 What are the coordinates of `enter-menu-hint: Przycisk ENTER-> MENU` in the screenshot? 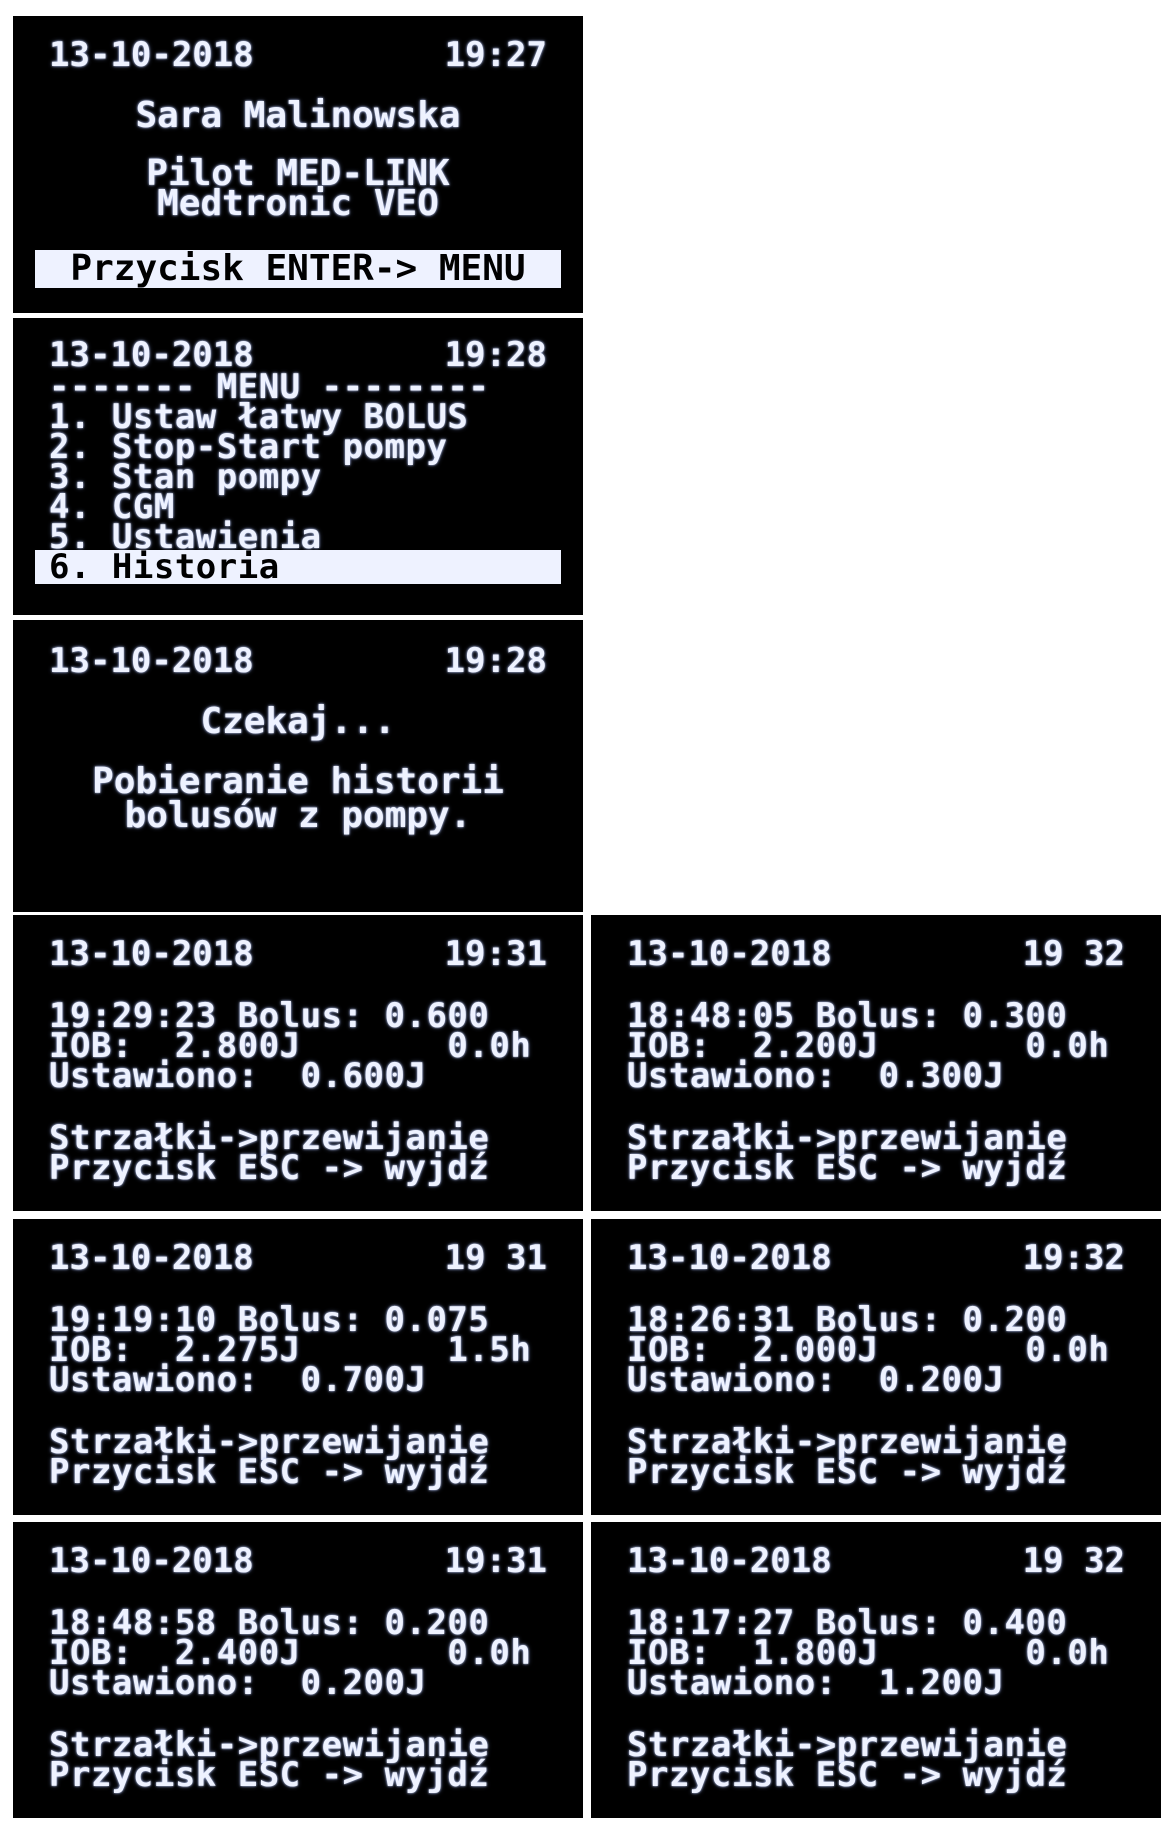 It's located at (298, 269).